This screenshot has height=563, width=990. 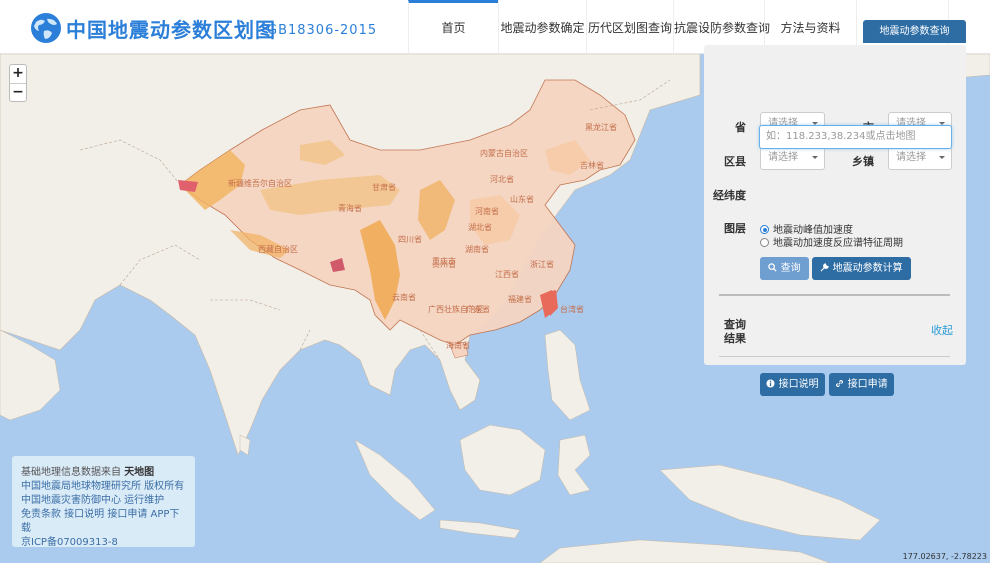 What do you see at coordinates (322, 30) in the screenshot?
I see `site-standard-code: GB18306-2015` at bounding box center [322, 30].